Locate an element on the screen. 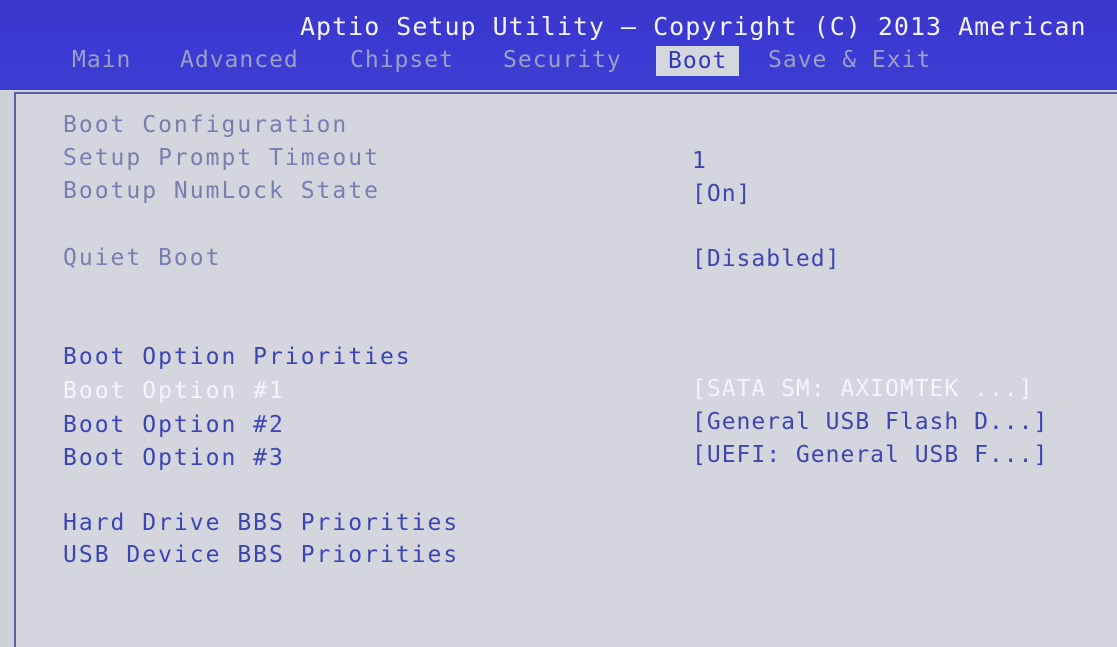 This screenshot has height=647, width=1117. hard-drive-bbs-priorities: Hard Drive BBS Priorities is located at coordinates (261, 523).